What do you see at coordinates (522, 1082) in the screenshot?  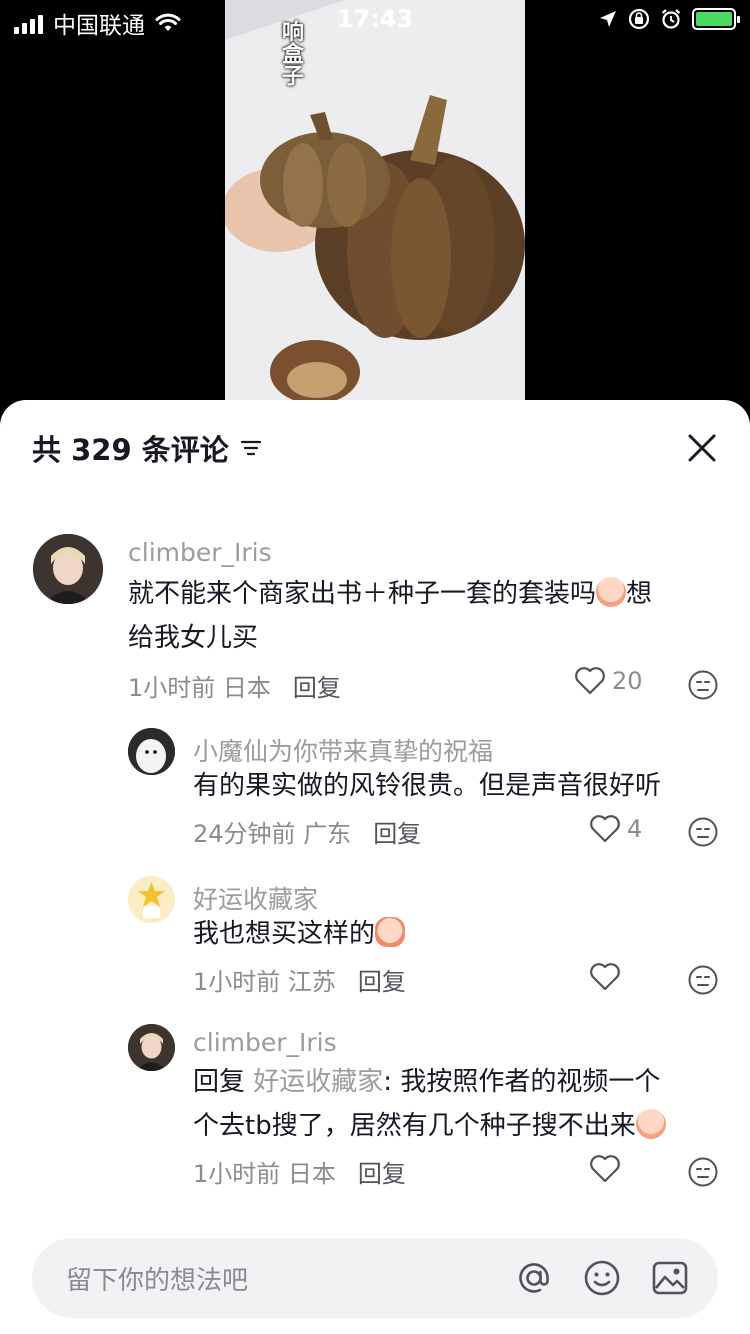 I see `comment-text-line: : 我按照作者的视频一个` at bounding box center [522, 1082].